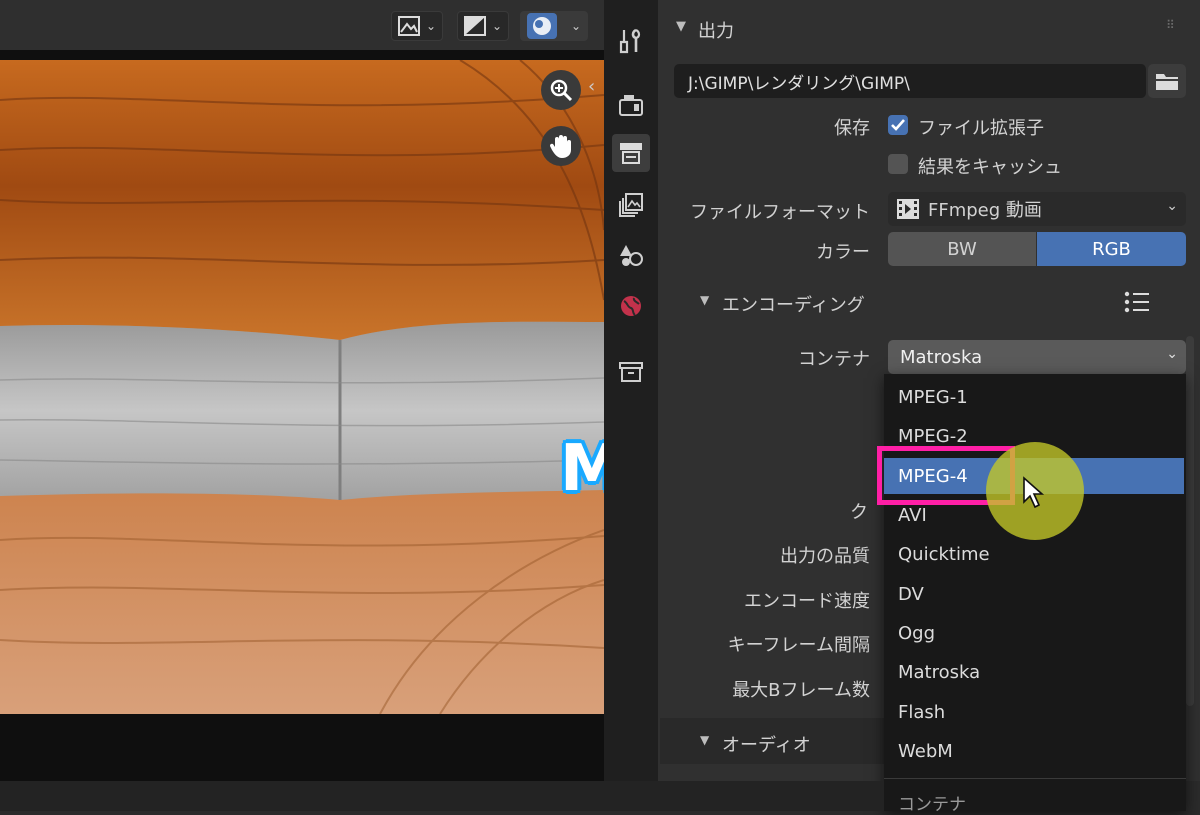  I want to click on keyframe-interval-label: キーフレーム間隔, so click(798, 645).